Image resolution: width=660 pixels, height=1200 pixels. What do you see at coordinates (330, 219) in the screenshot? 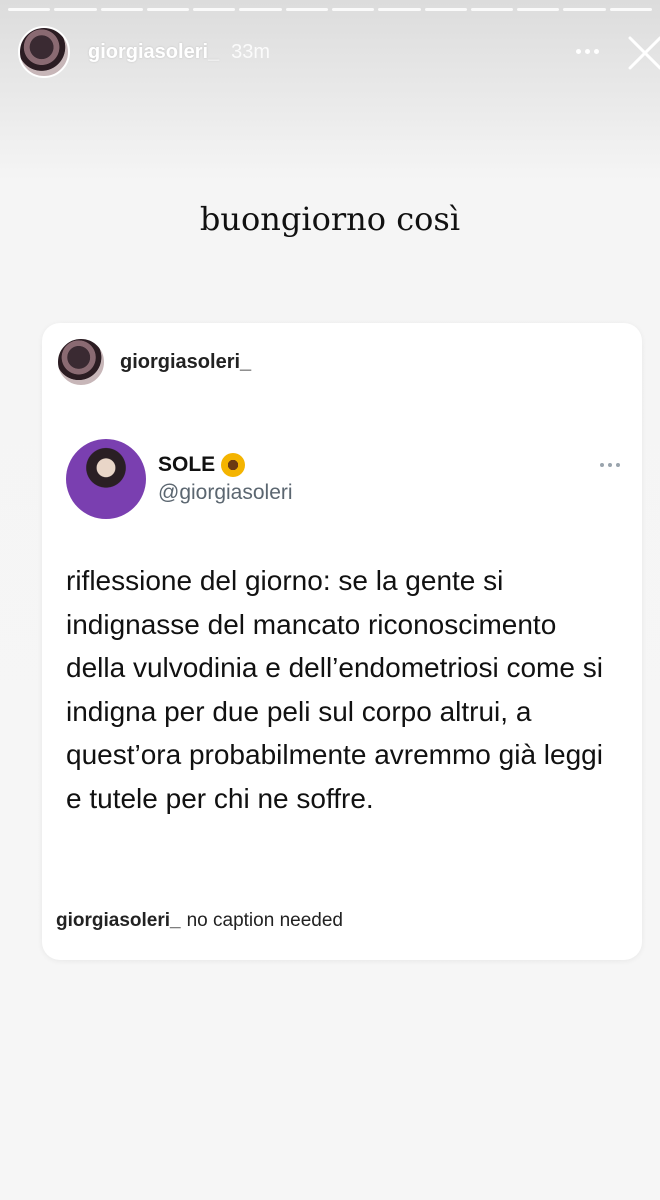
I see `story-caption-text: buongiorno così` at bounding box center [330, 219].